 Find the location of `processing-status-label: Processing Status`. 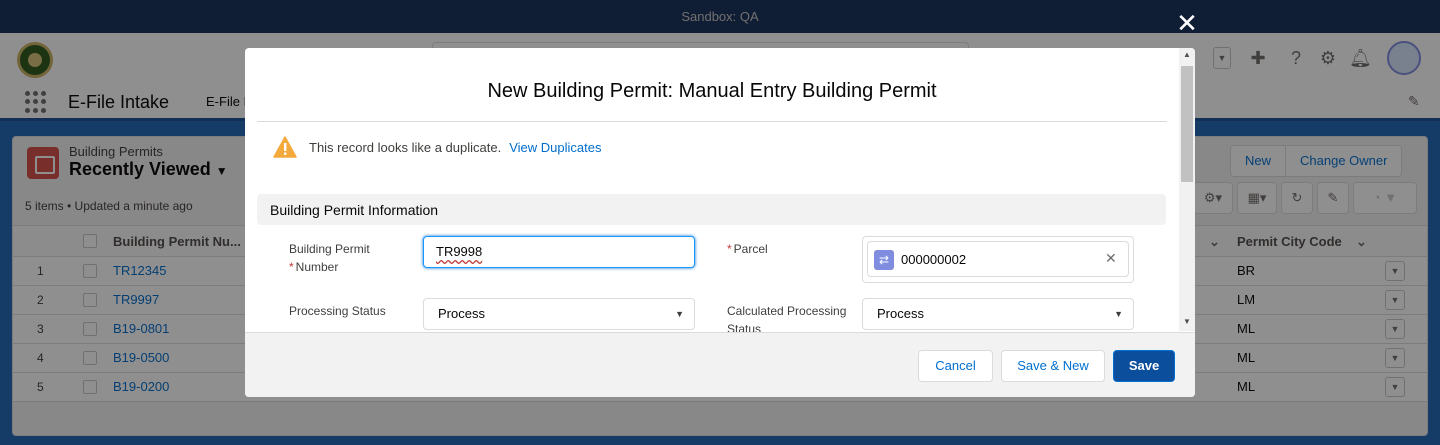

processing-status-label: Processing Status is located at coordinates (337, 311).